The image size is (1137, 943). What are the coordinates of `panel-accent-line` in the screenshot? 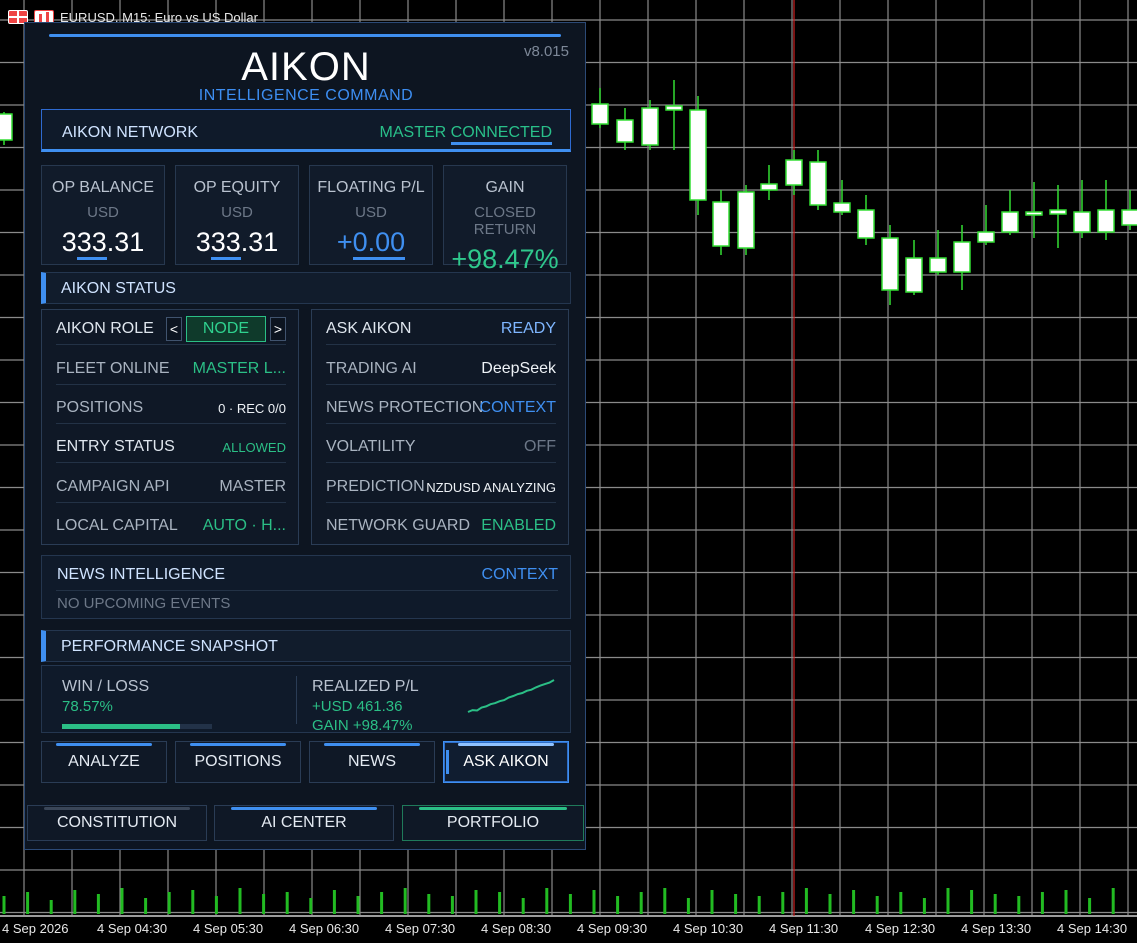 It's located at (305, 35).